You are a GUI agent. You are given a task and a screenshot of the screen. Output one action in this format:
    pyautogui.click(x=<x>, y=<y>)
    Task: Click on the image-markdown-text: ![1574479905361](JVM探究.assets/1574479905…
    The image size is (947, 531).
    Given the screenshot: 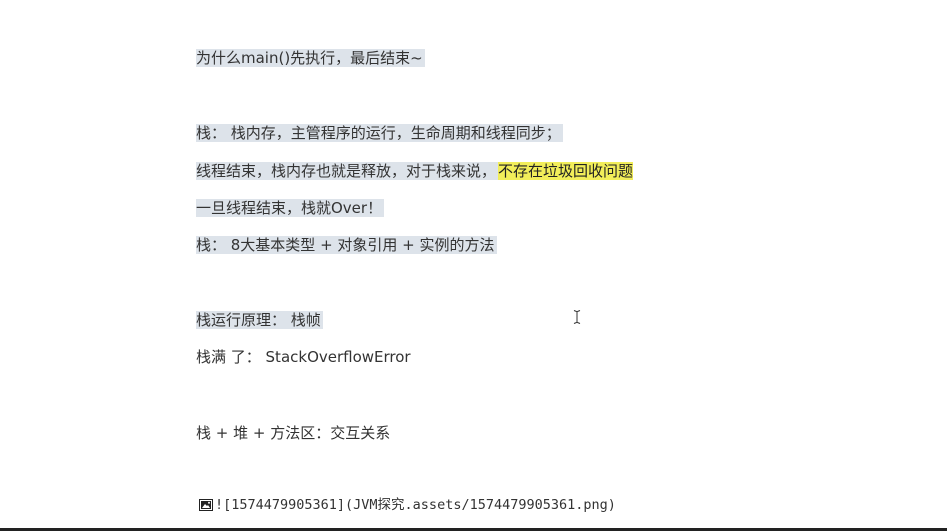 What is the action you would take?
    pyautogui.click(x=415, y=505)
    